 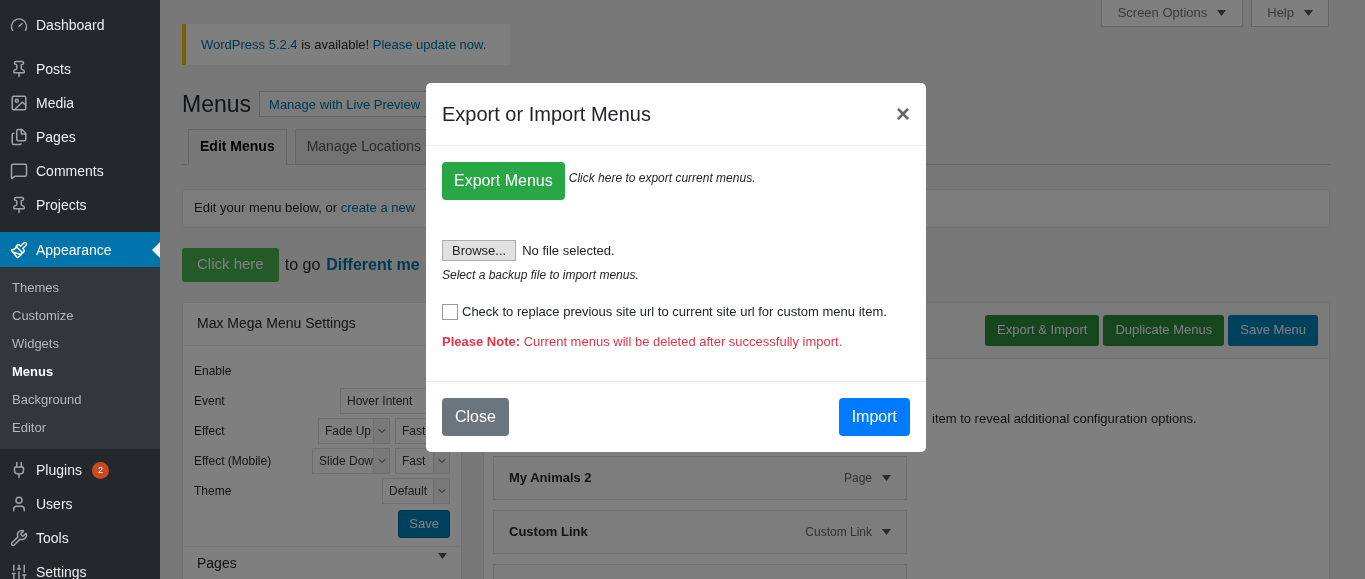 What do you see at coordinates (550, 478) in the screenshot?
I see `menu-item-title: My Animals 2` at bounding box center [550, 478].